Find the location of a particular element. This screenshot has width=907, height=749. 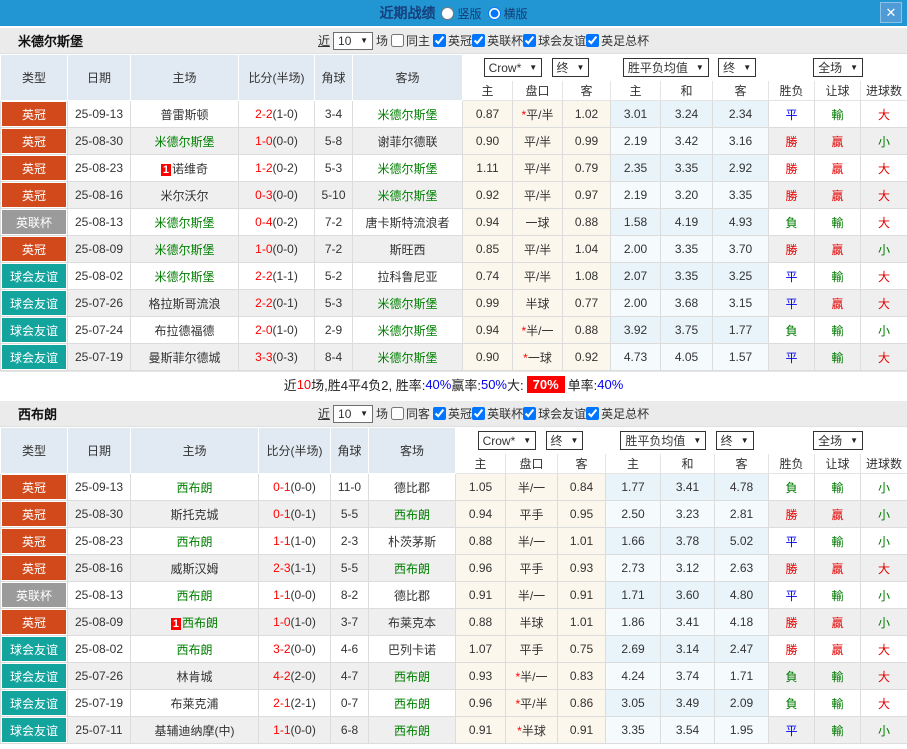

result-group-header: 全场 ▼ is located at coordinates (837, 67).